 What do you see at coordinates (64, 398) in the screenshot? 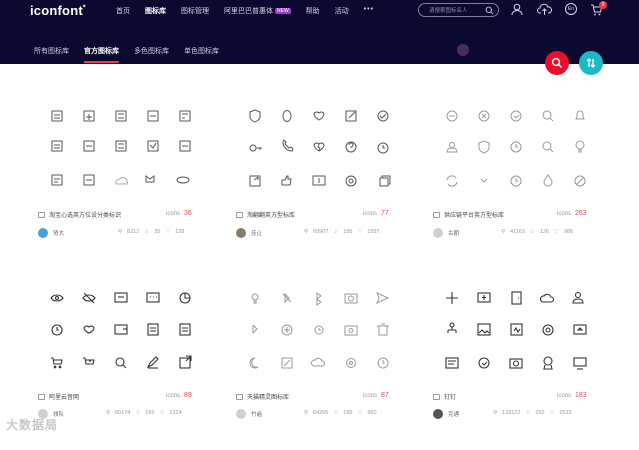
I see `library-title-text: 阿里云音网` at bounding box center [64, 398].